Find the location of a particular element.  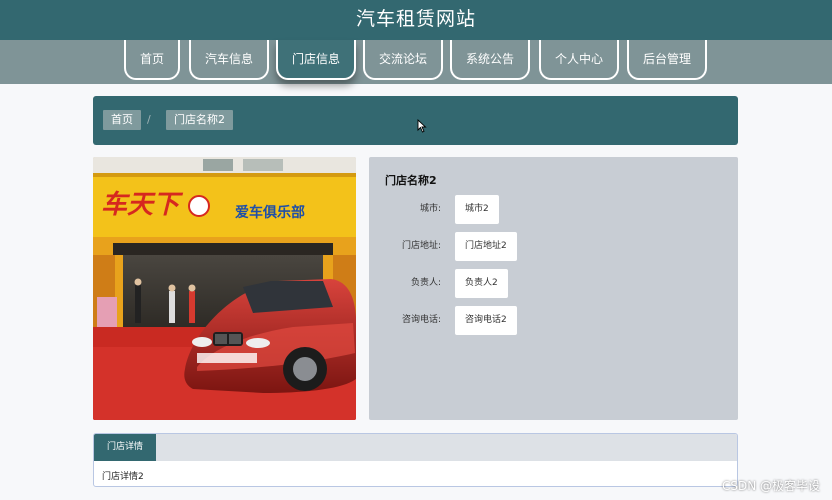

site-title: 汽车租赁网站 is located at coordinates (415, 19).